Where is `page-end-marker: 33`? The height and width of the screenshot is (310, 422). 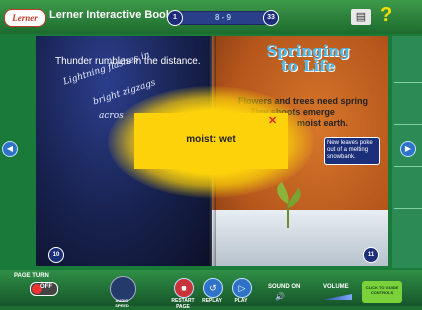 page-end-marker: 33 is located at coordinates (271, 18).